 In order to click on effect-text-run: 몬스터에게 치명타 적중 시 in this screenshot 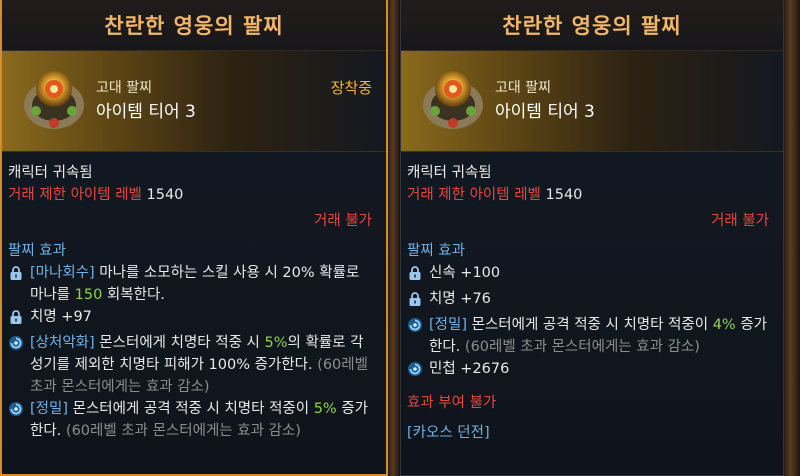, I will do `click(179, 343)`.